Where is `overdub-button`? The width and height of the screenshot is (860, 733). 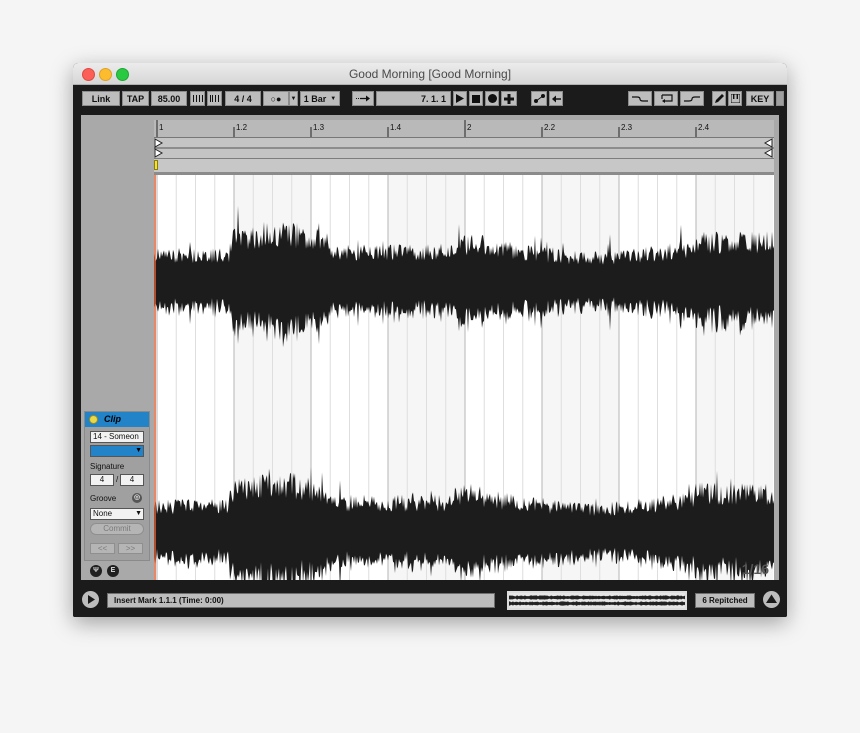 overdub-button is located at coordinates (509, 98).